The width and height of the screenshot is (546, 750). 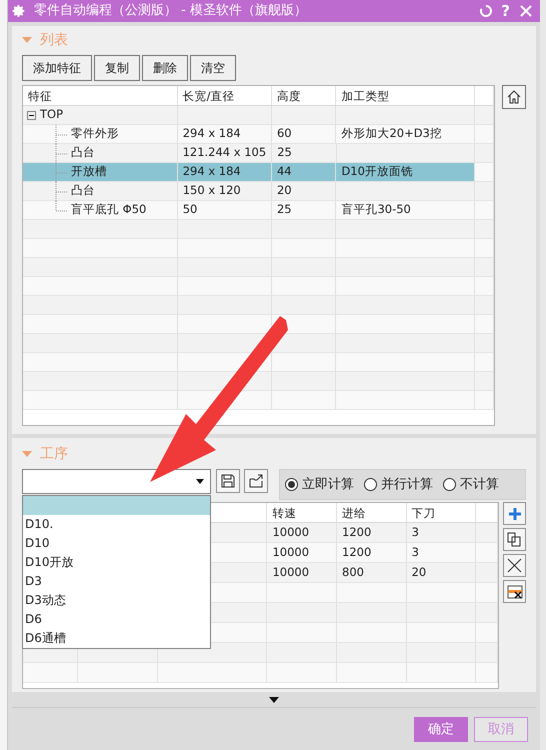 What do you see at coordinates (19, 11) in the screenshot?
I see `gear-icon` at bounding box center [19, 11].